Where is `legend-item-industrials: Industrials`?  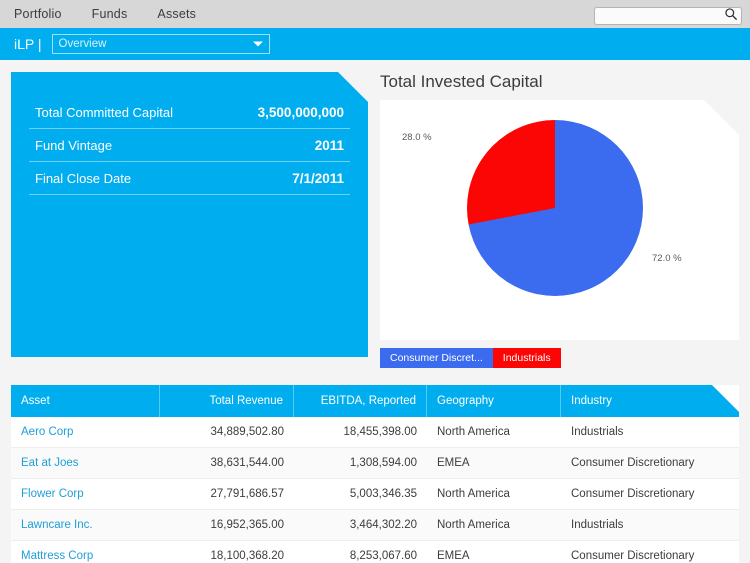
legend-item-industrials: Industrials is located at coordinates (526, 358).